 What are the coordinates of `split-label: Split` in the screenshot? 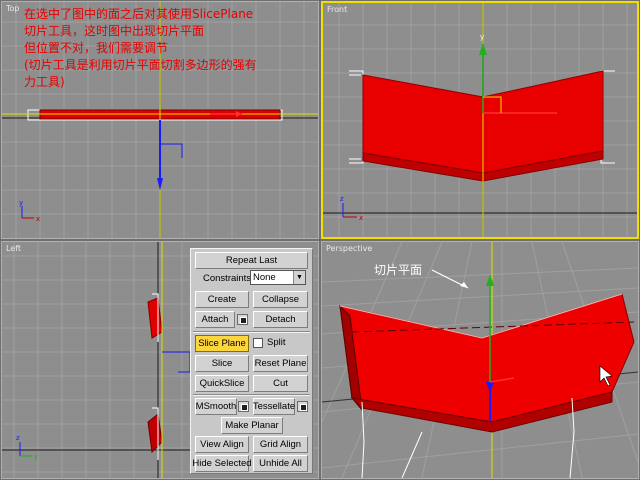 It's located at (276, 342).